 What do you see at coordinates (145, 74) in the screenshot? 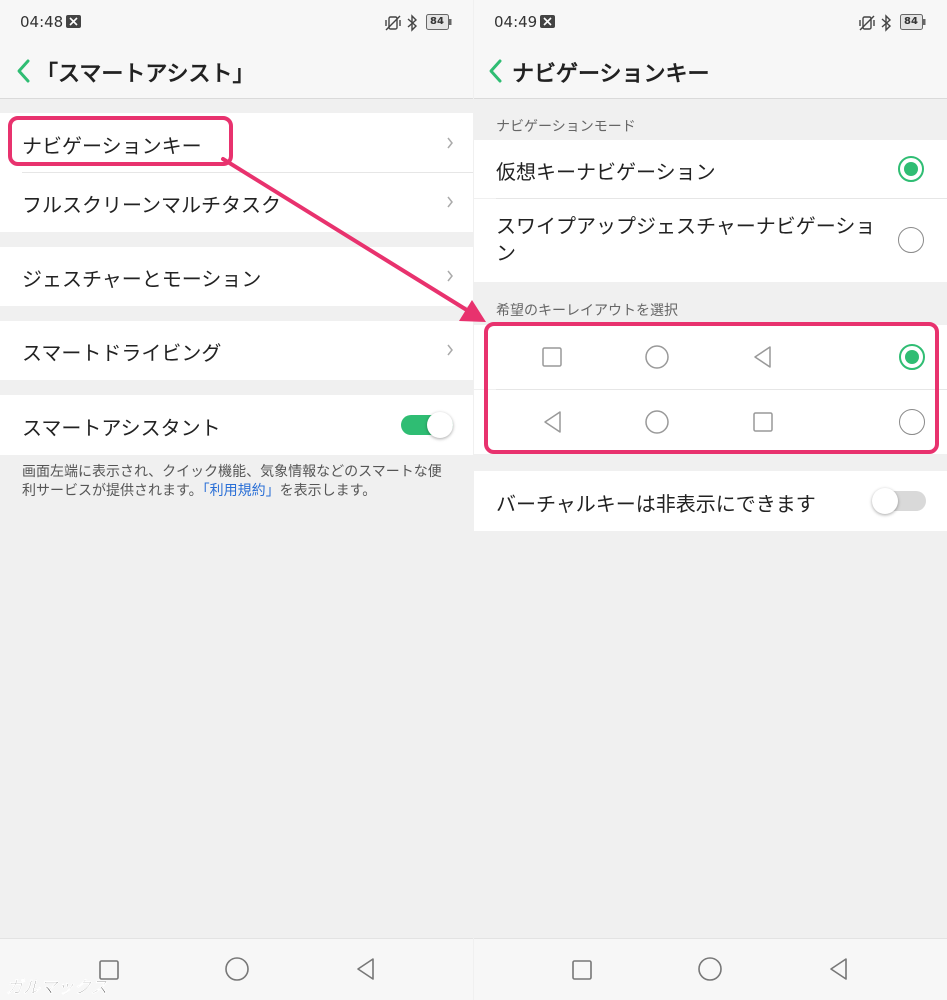
I see `page-title: 「スマートアシスト」` at bounding box center [145, 74].